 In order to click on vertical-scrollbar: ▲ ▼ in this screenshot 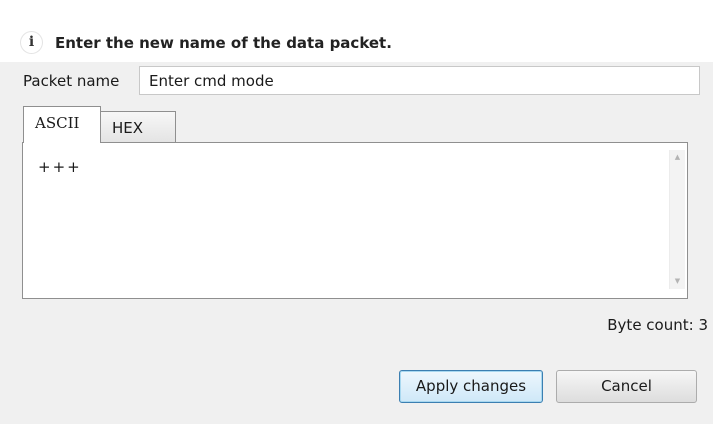, I will do `click(677, 219)`.